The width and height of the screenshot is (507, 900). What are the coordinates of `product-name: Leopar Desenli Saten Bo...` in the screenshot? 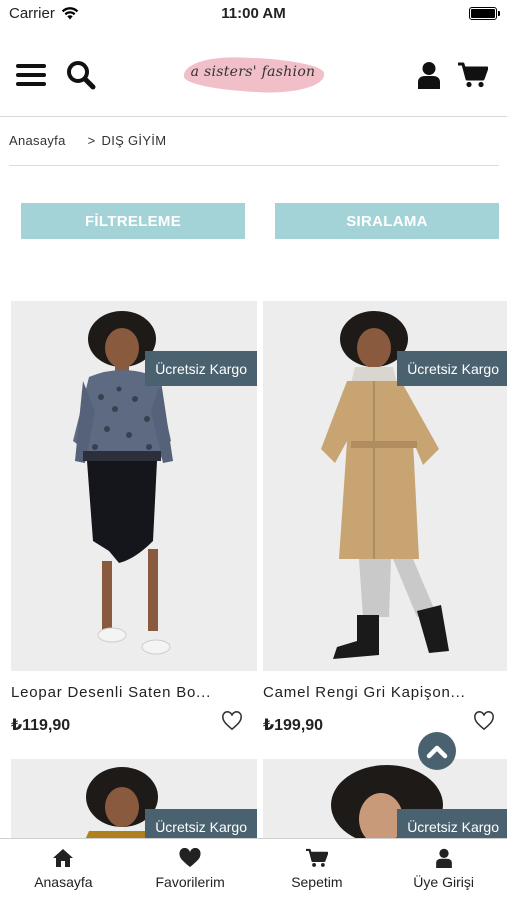 It's located at (122, 692).